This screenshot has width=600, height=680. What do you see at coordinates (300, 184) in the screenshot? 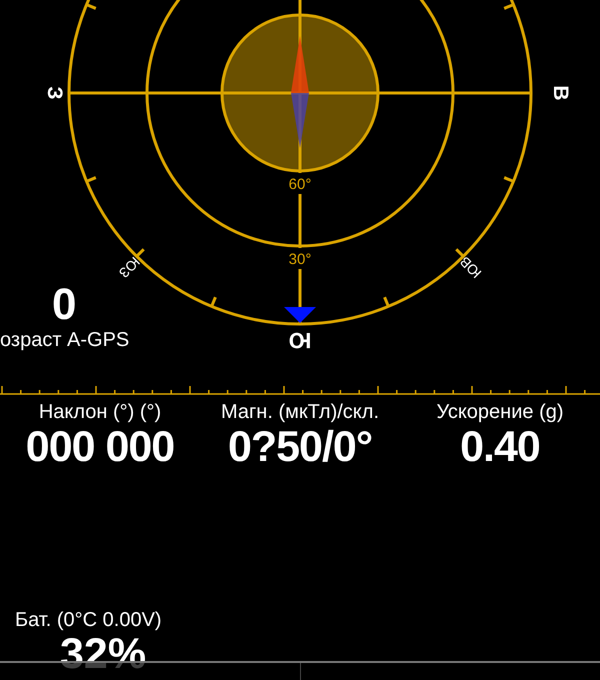
I see `ring-label: 60°` at bounding box center [300, 184].